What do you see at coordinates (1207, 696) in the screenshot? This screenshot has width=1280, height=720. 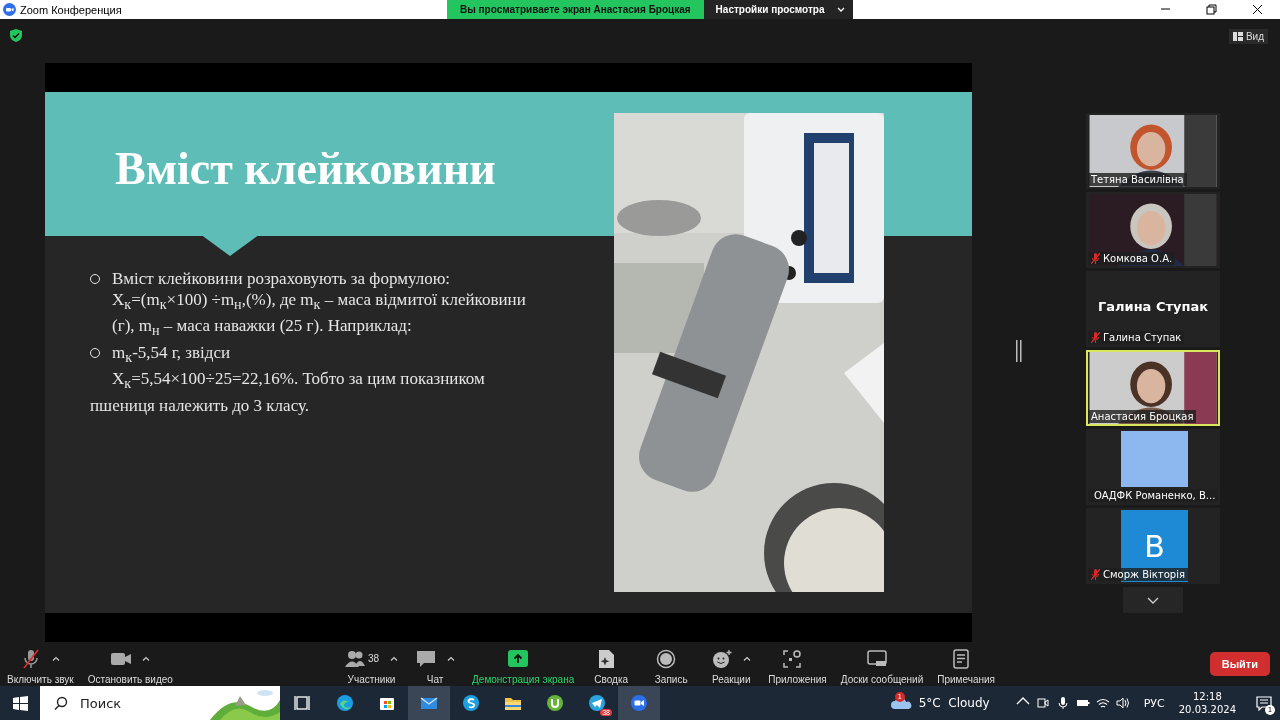 I see `clock-time: 12:18` at bounding box center [1207, 696].